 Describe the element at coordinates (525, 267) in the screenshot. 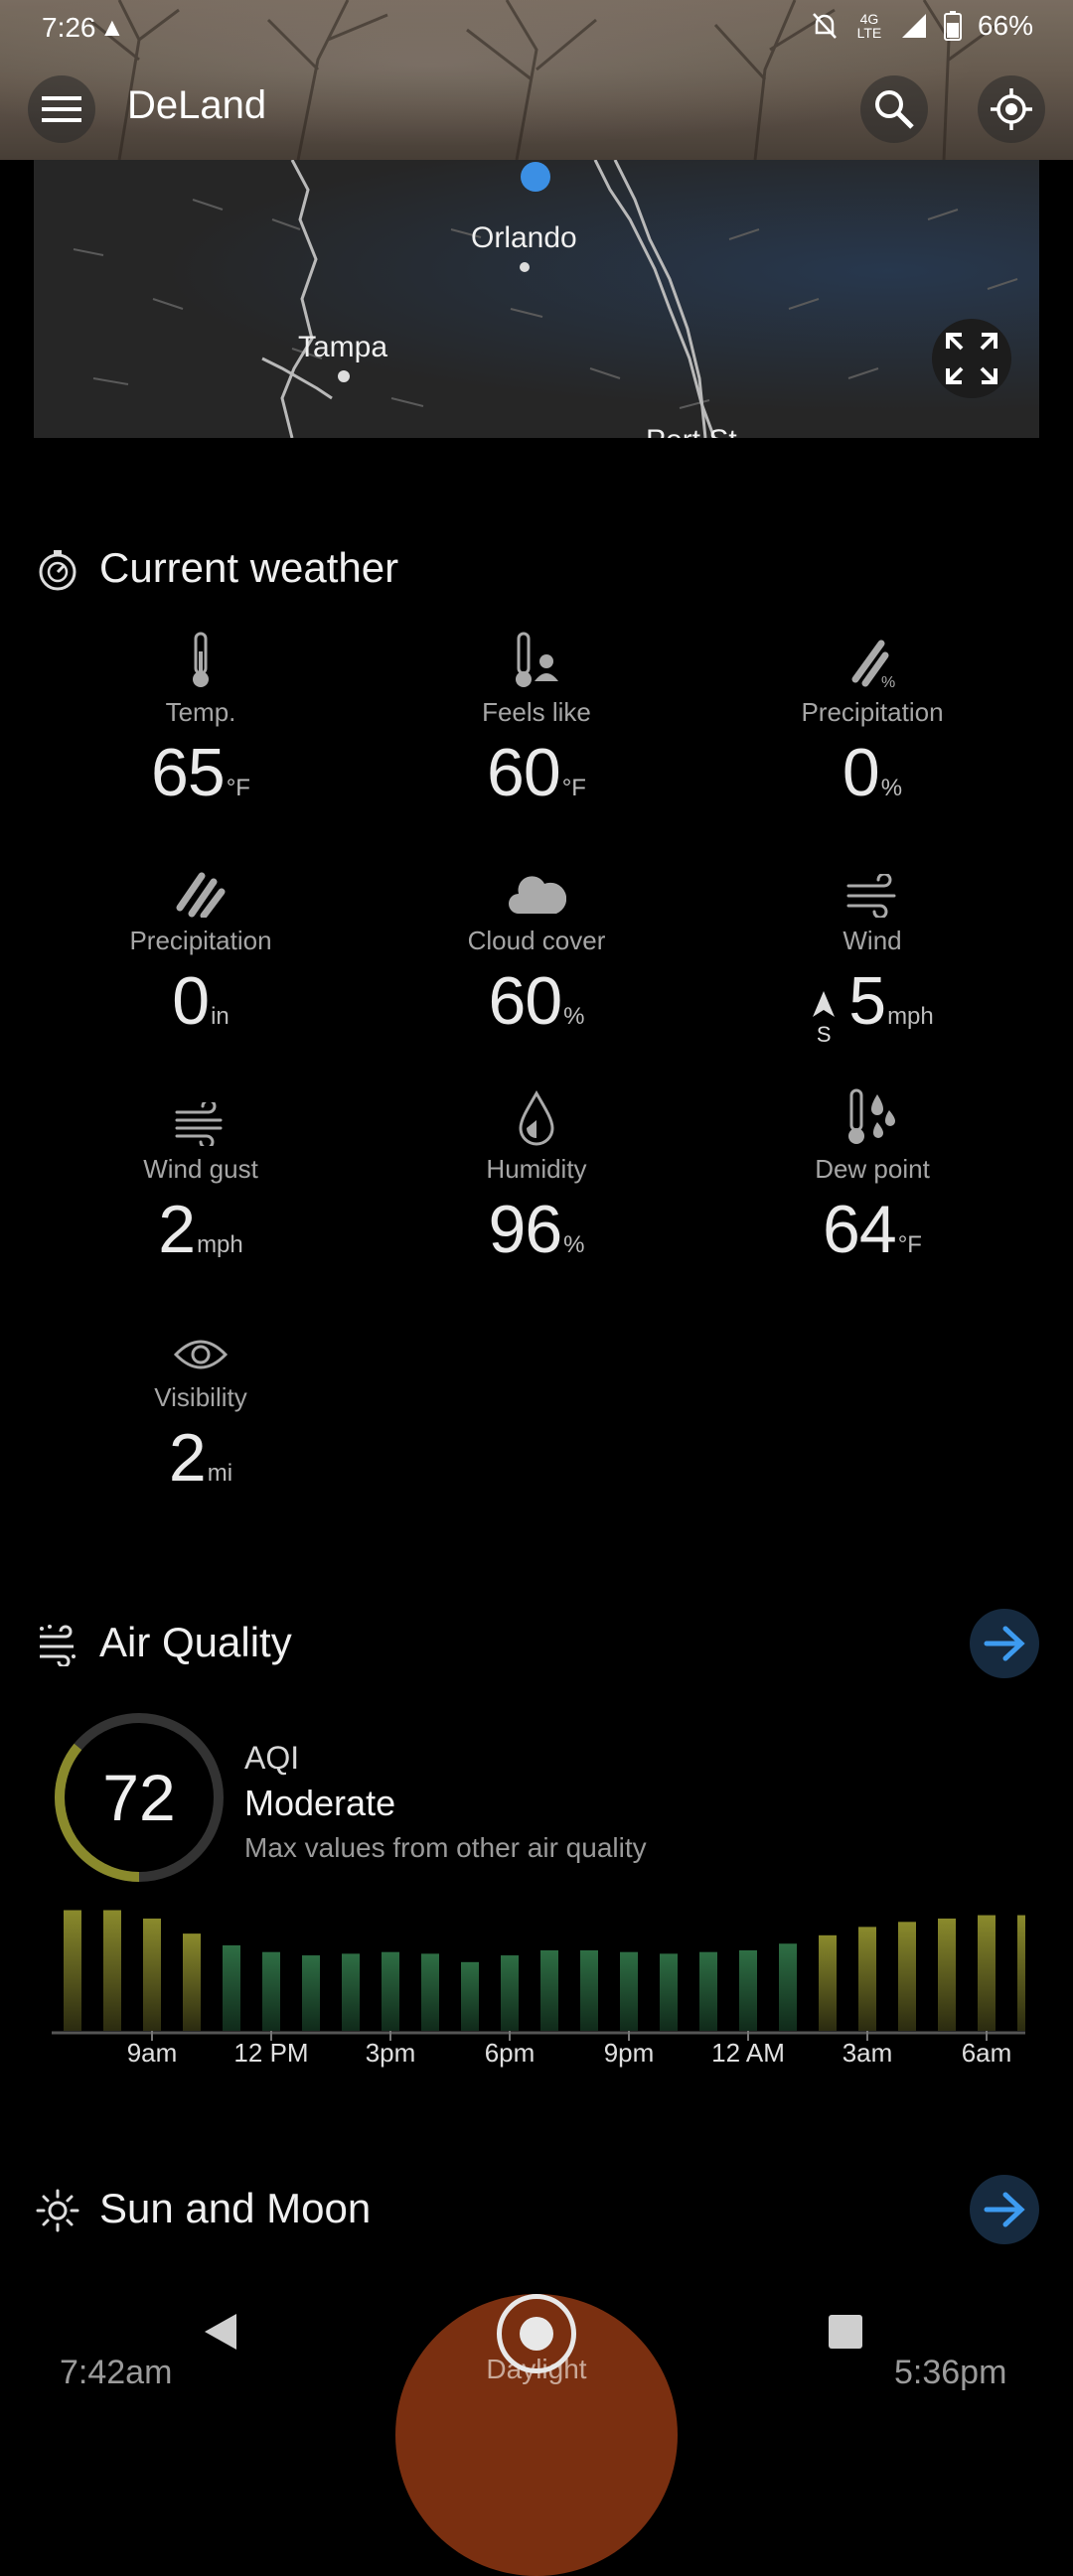

I see `map-dot-orlando` at that location.